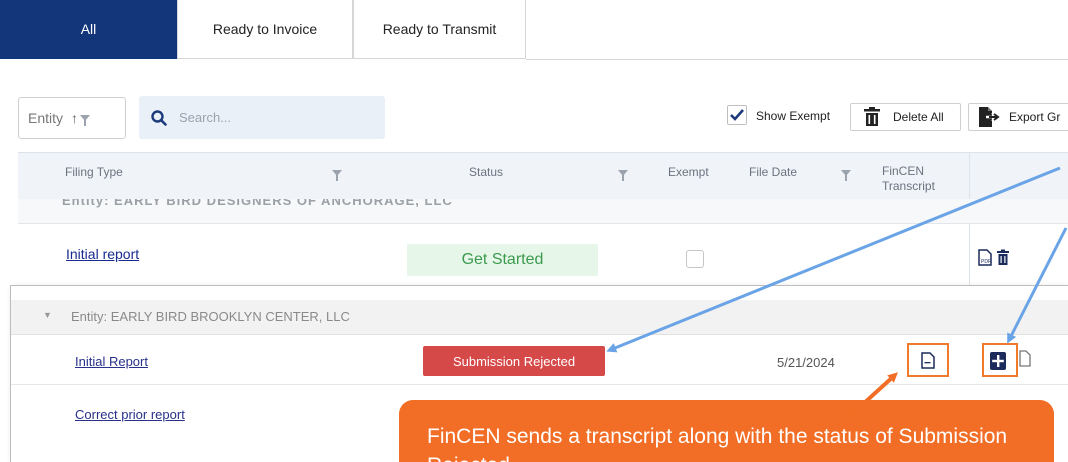 The width and height of the screenshot is (1068, 462). What do you see at coordinates (623, 175) in the screenshot?
I see `status-filter-icon` at bounding box center [623, 175].